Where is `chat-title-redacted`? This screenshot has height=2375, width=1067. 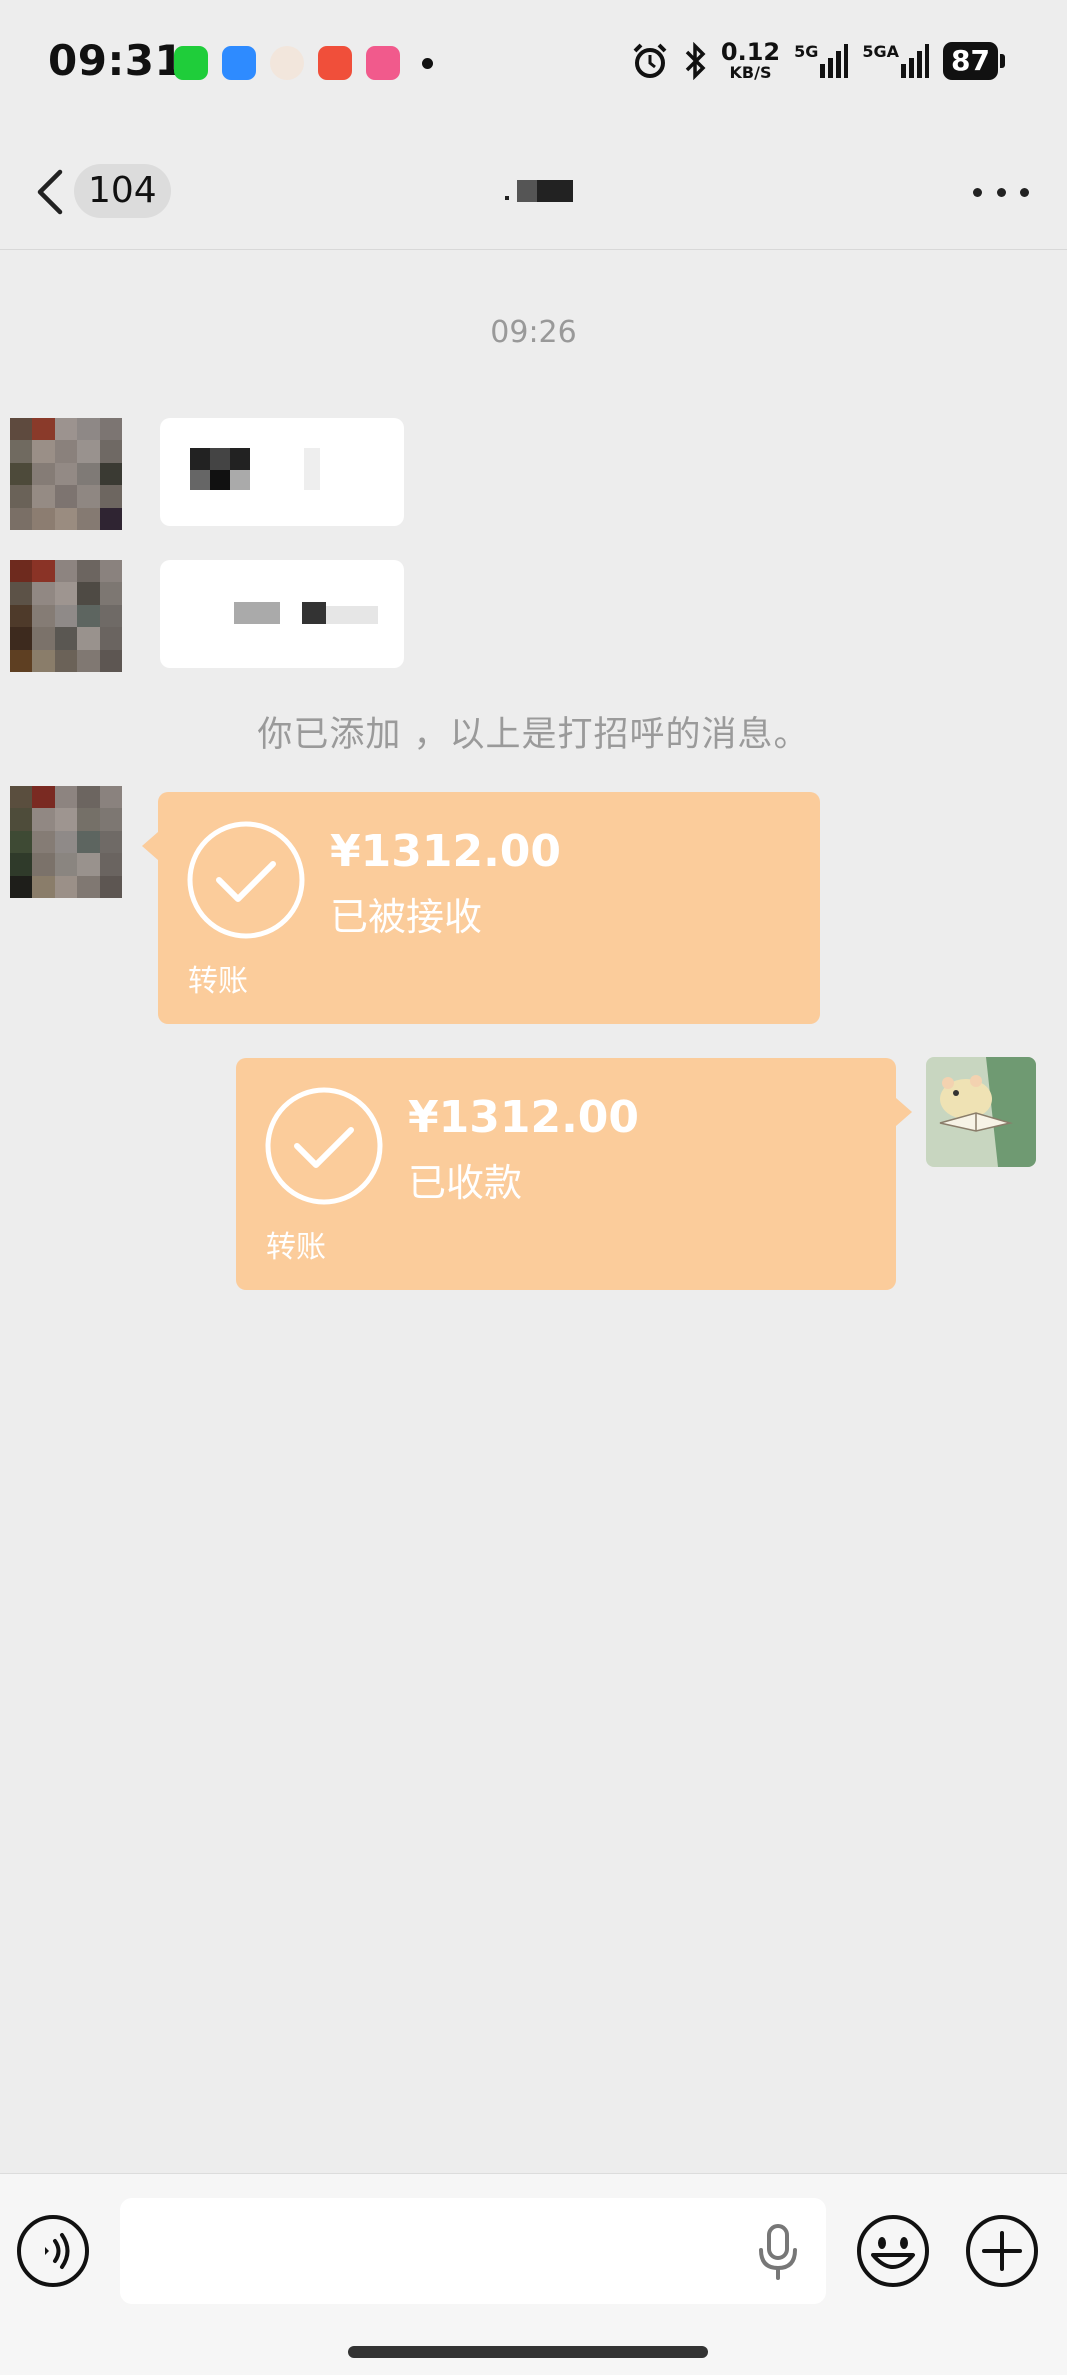
chat-title-redacted is located at coordinates (539, 192).